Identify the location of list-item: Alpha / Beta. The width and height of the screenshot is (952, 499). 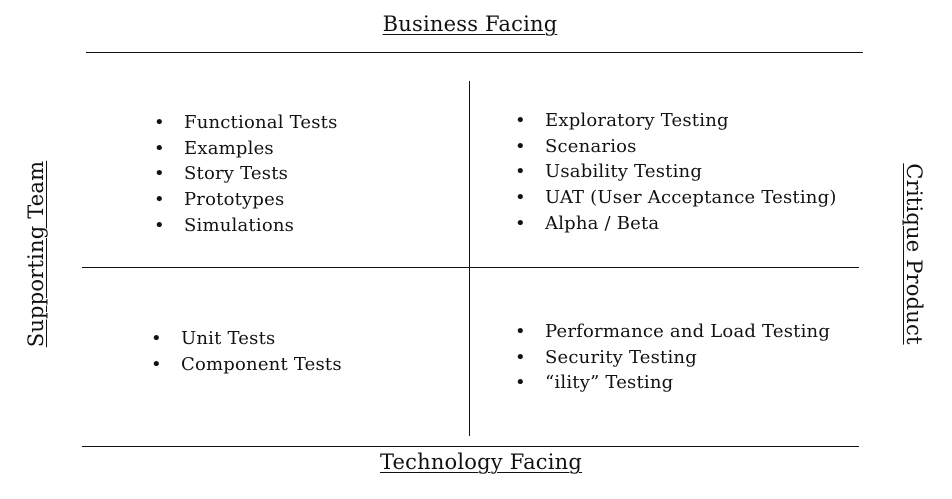
(676, 224).